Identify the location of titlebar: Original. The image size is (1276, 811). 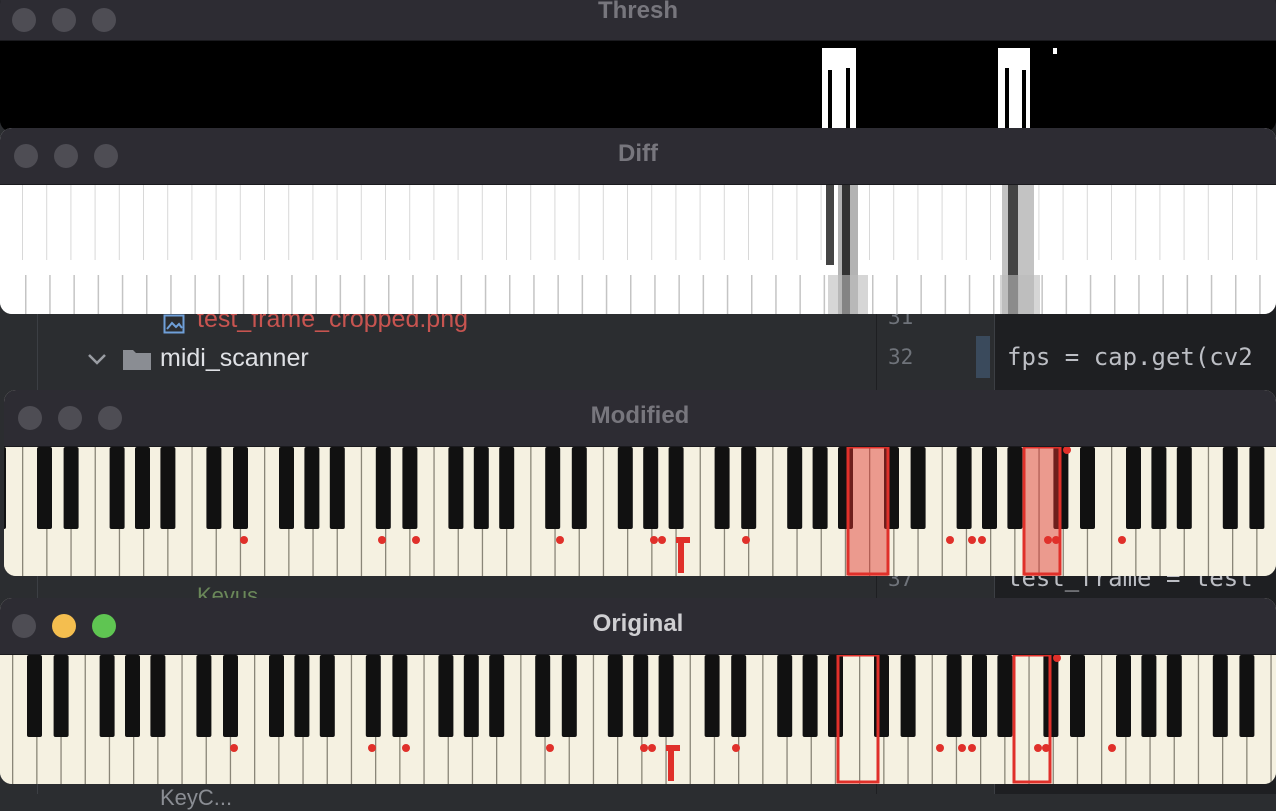
(638, 626).